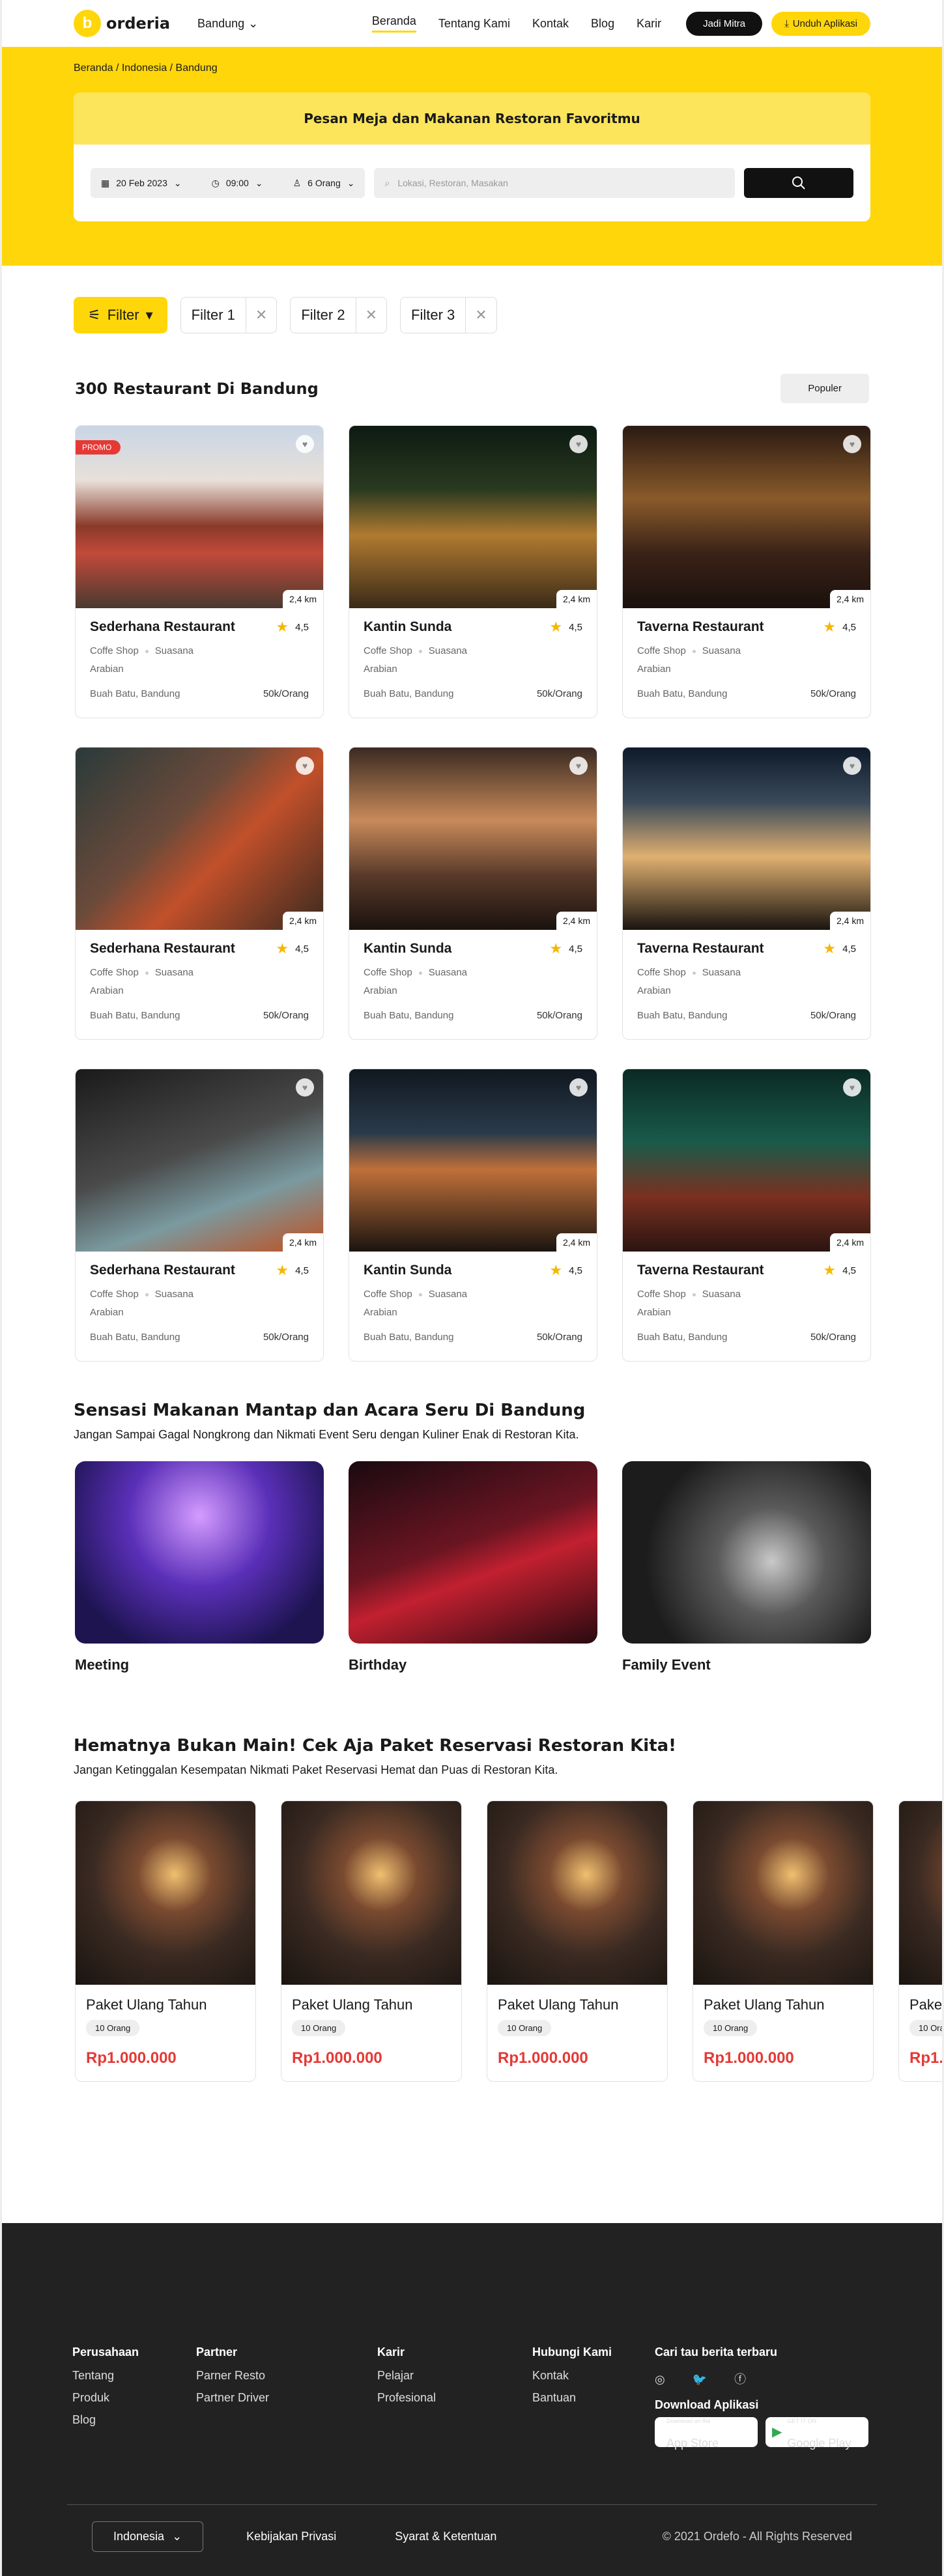  Describe the element at coordinates (824, 388) in the screenshot. I see `sort-button: Populer` at that location.